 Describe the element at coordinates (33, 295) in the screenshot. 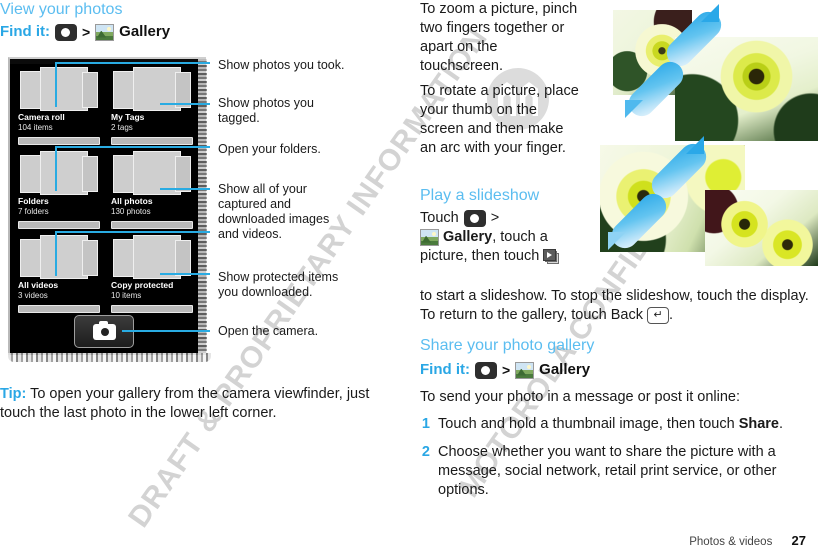

I see `tile-count: 3 videos` at that location.